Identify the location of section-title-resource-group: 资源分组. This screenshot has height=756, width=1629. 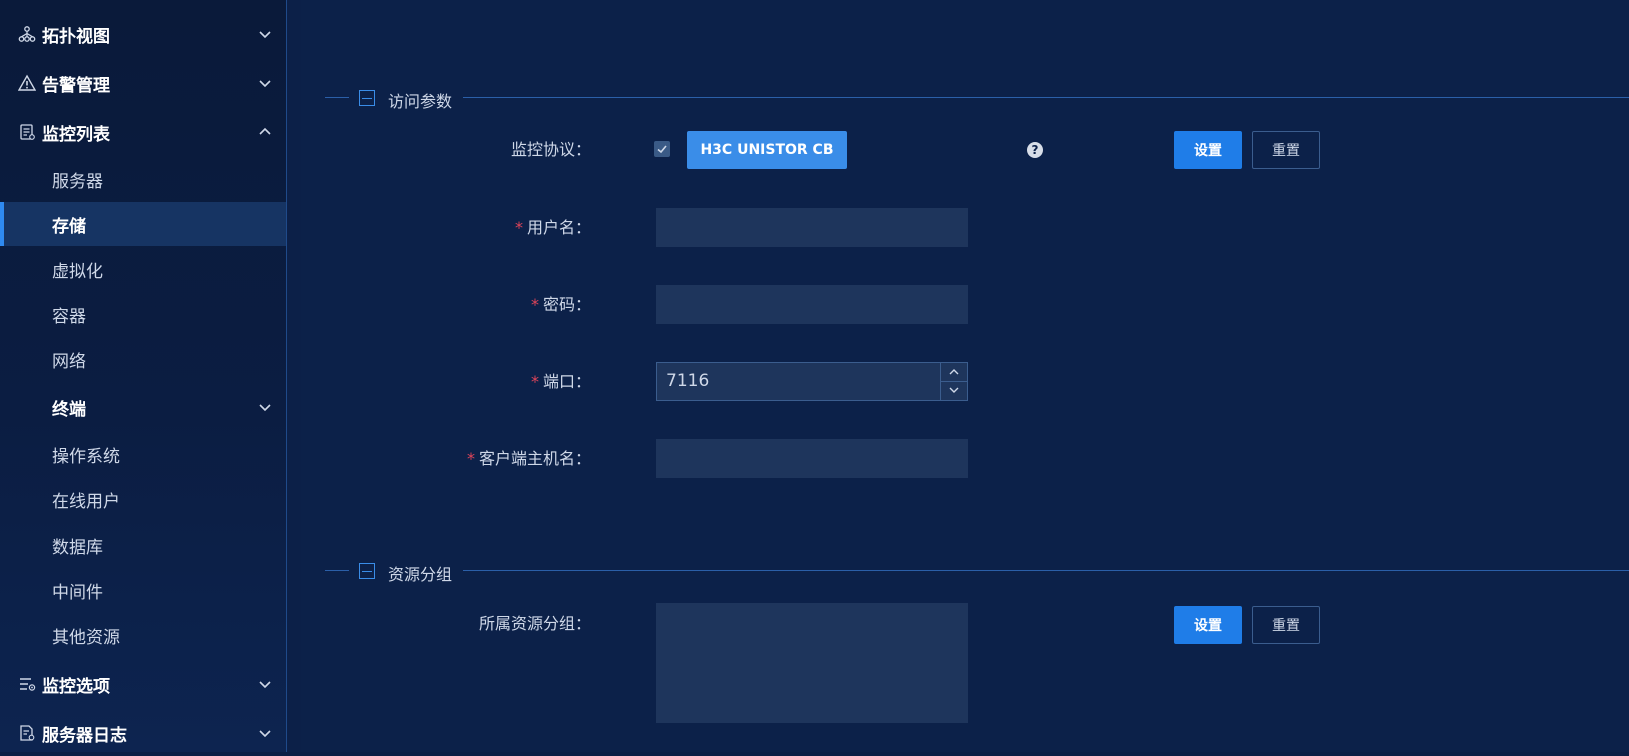
(420, 574).